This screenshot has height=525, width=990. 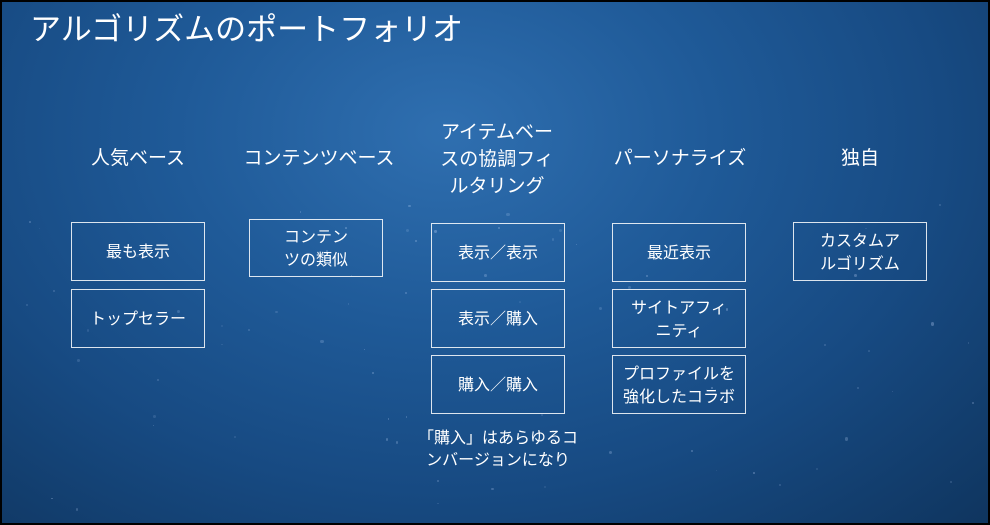 I want to click on column-heading-popularity: 人気ベース, so click(x=138, y=158).